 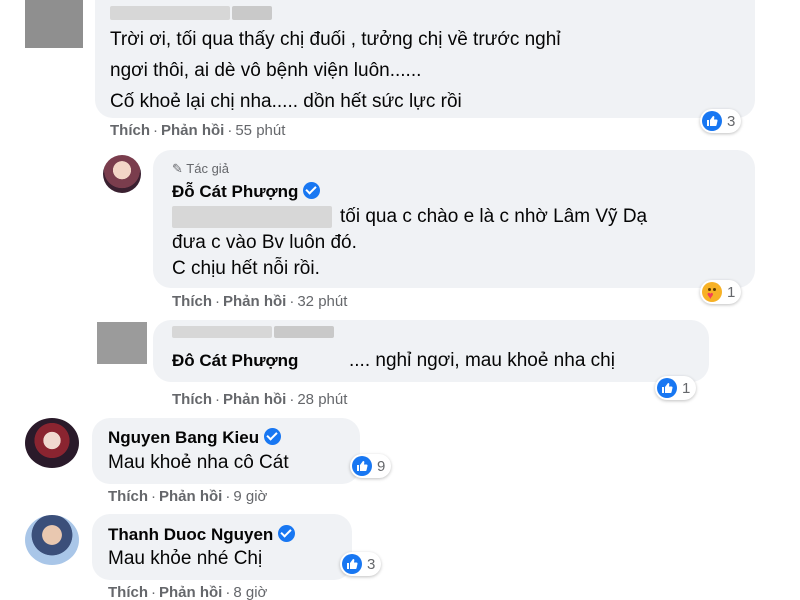 I want to click on reaction-badge: 1, so click(x=676, y=388).